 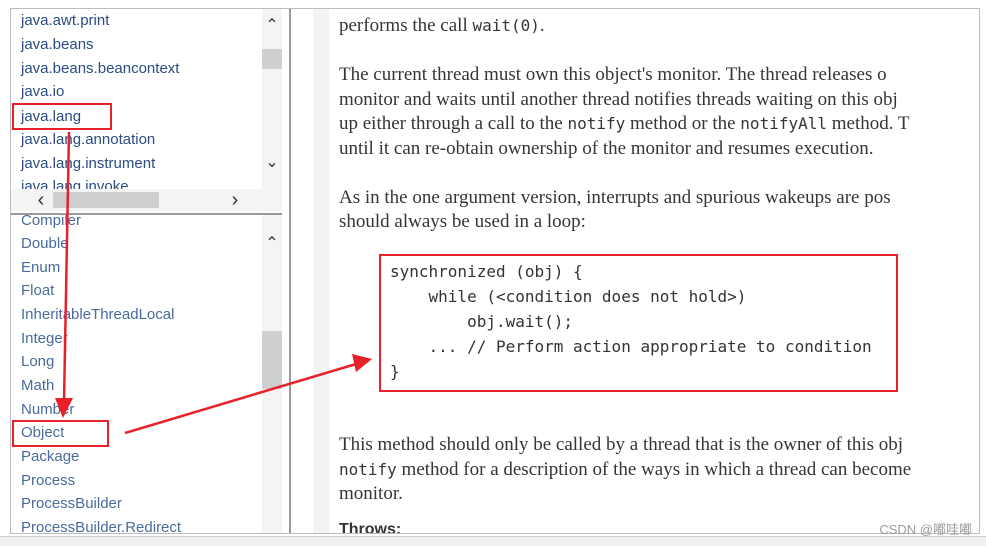 What do you see at coordinates (66, 267) in the screenshot?
I see `arrow-down-line` at bounding box center [66, 267].